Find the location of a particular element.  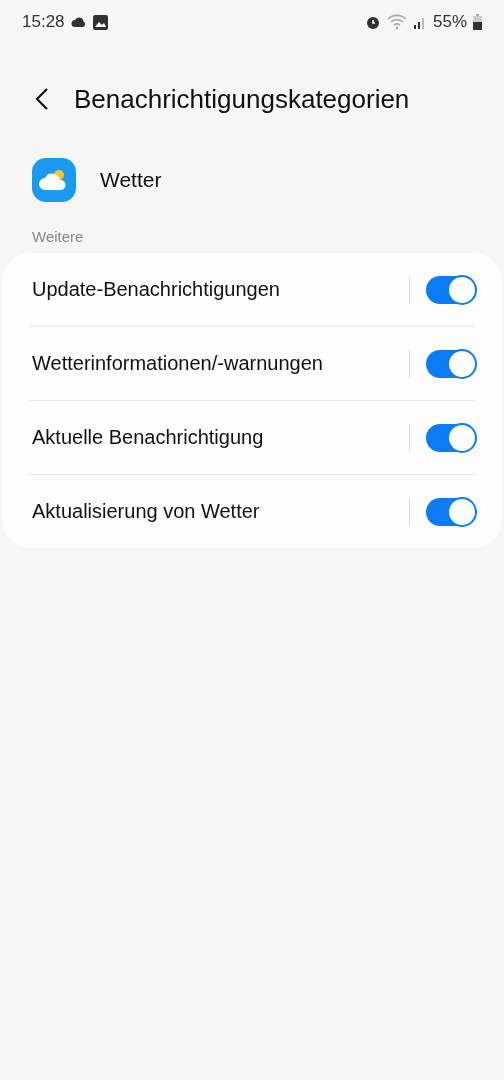

image-icon is located at coordinates (100, 22).